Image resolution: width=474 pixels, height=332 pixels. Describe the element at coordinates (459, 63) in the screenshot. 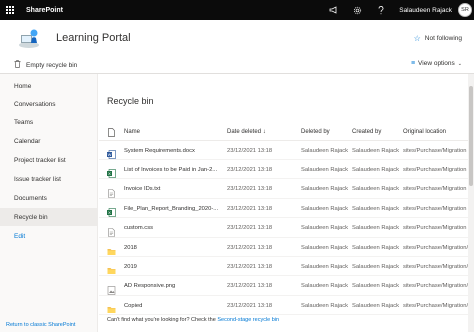

I see `chevron-down-icon: ⌄` at that location.